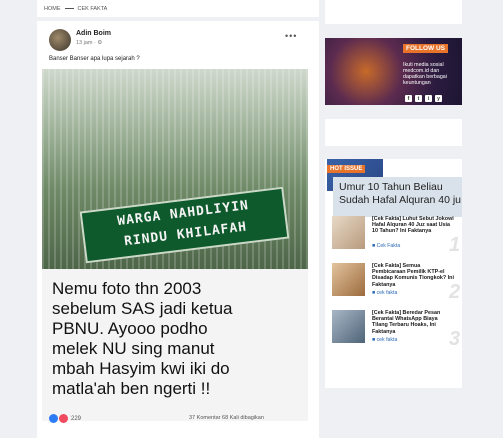  What do you see at coordinates (69, 8) in the screenshot?
I see `breadcrumb-separator` at bounding box center [69, 8].